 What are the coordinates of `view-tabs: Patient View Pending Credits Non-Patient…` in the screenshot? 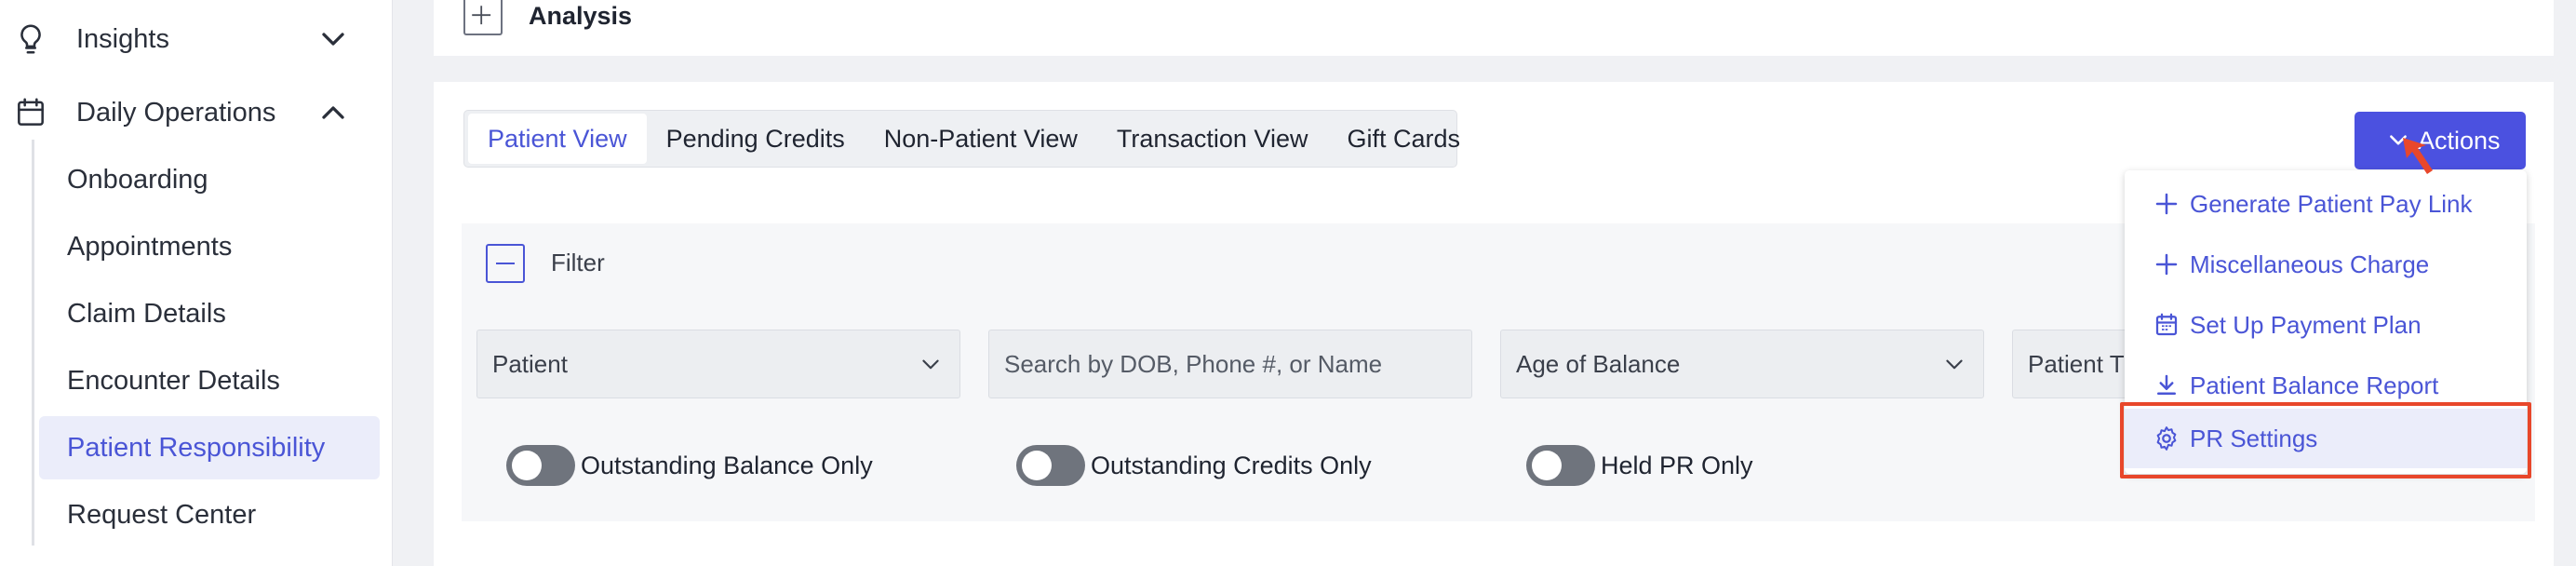 It's located at (961, 139).